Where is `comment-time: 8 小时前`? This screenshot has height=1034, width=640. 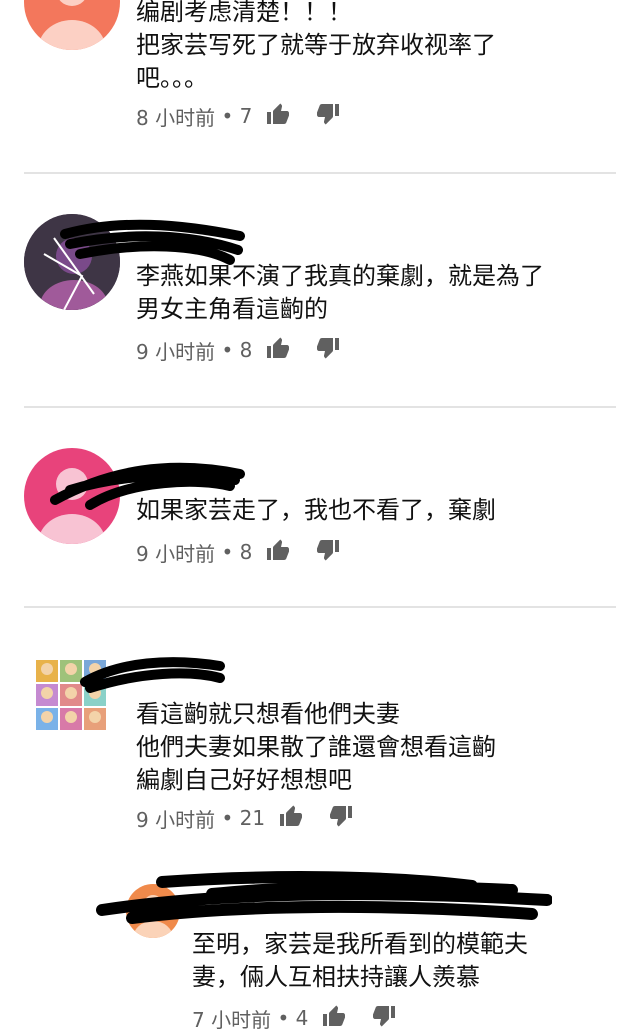
comment-time: 8 小时前 is located at coordinates (176, 117).